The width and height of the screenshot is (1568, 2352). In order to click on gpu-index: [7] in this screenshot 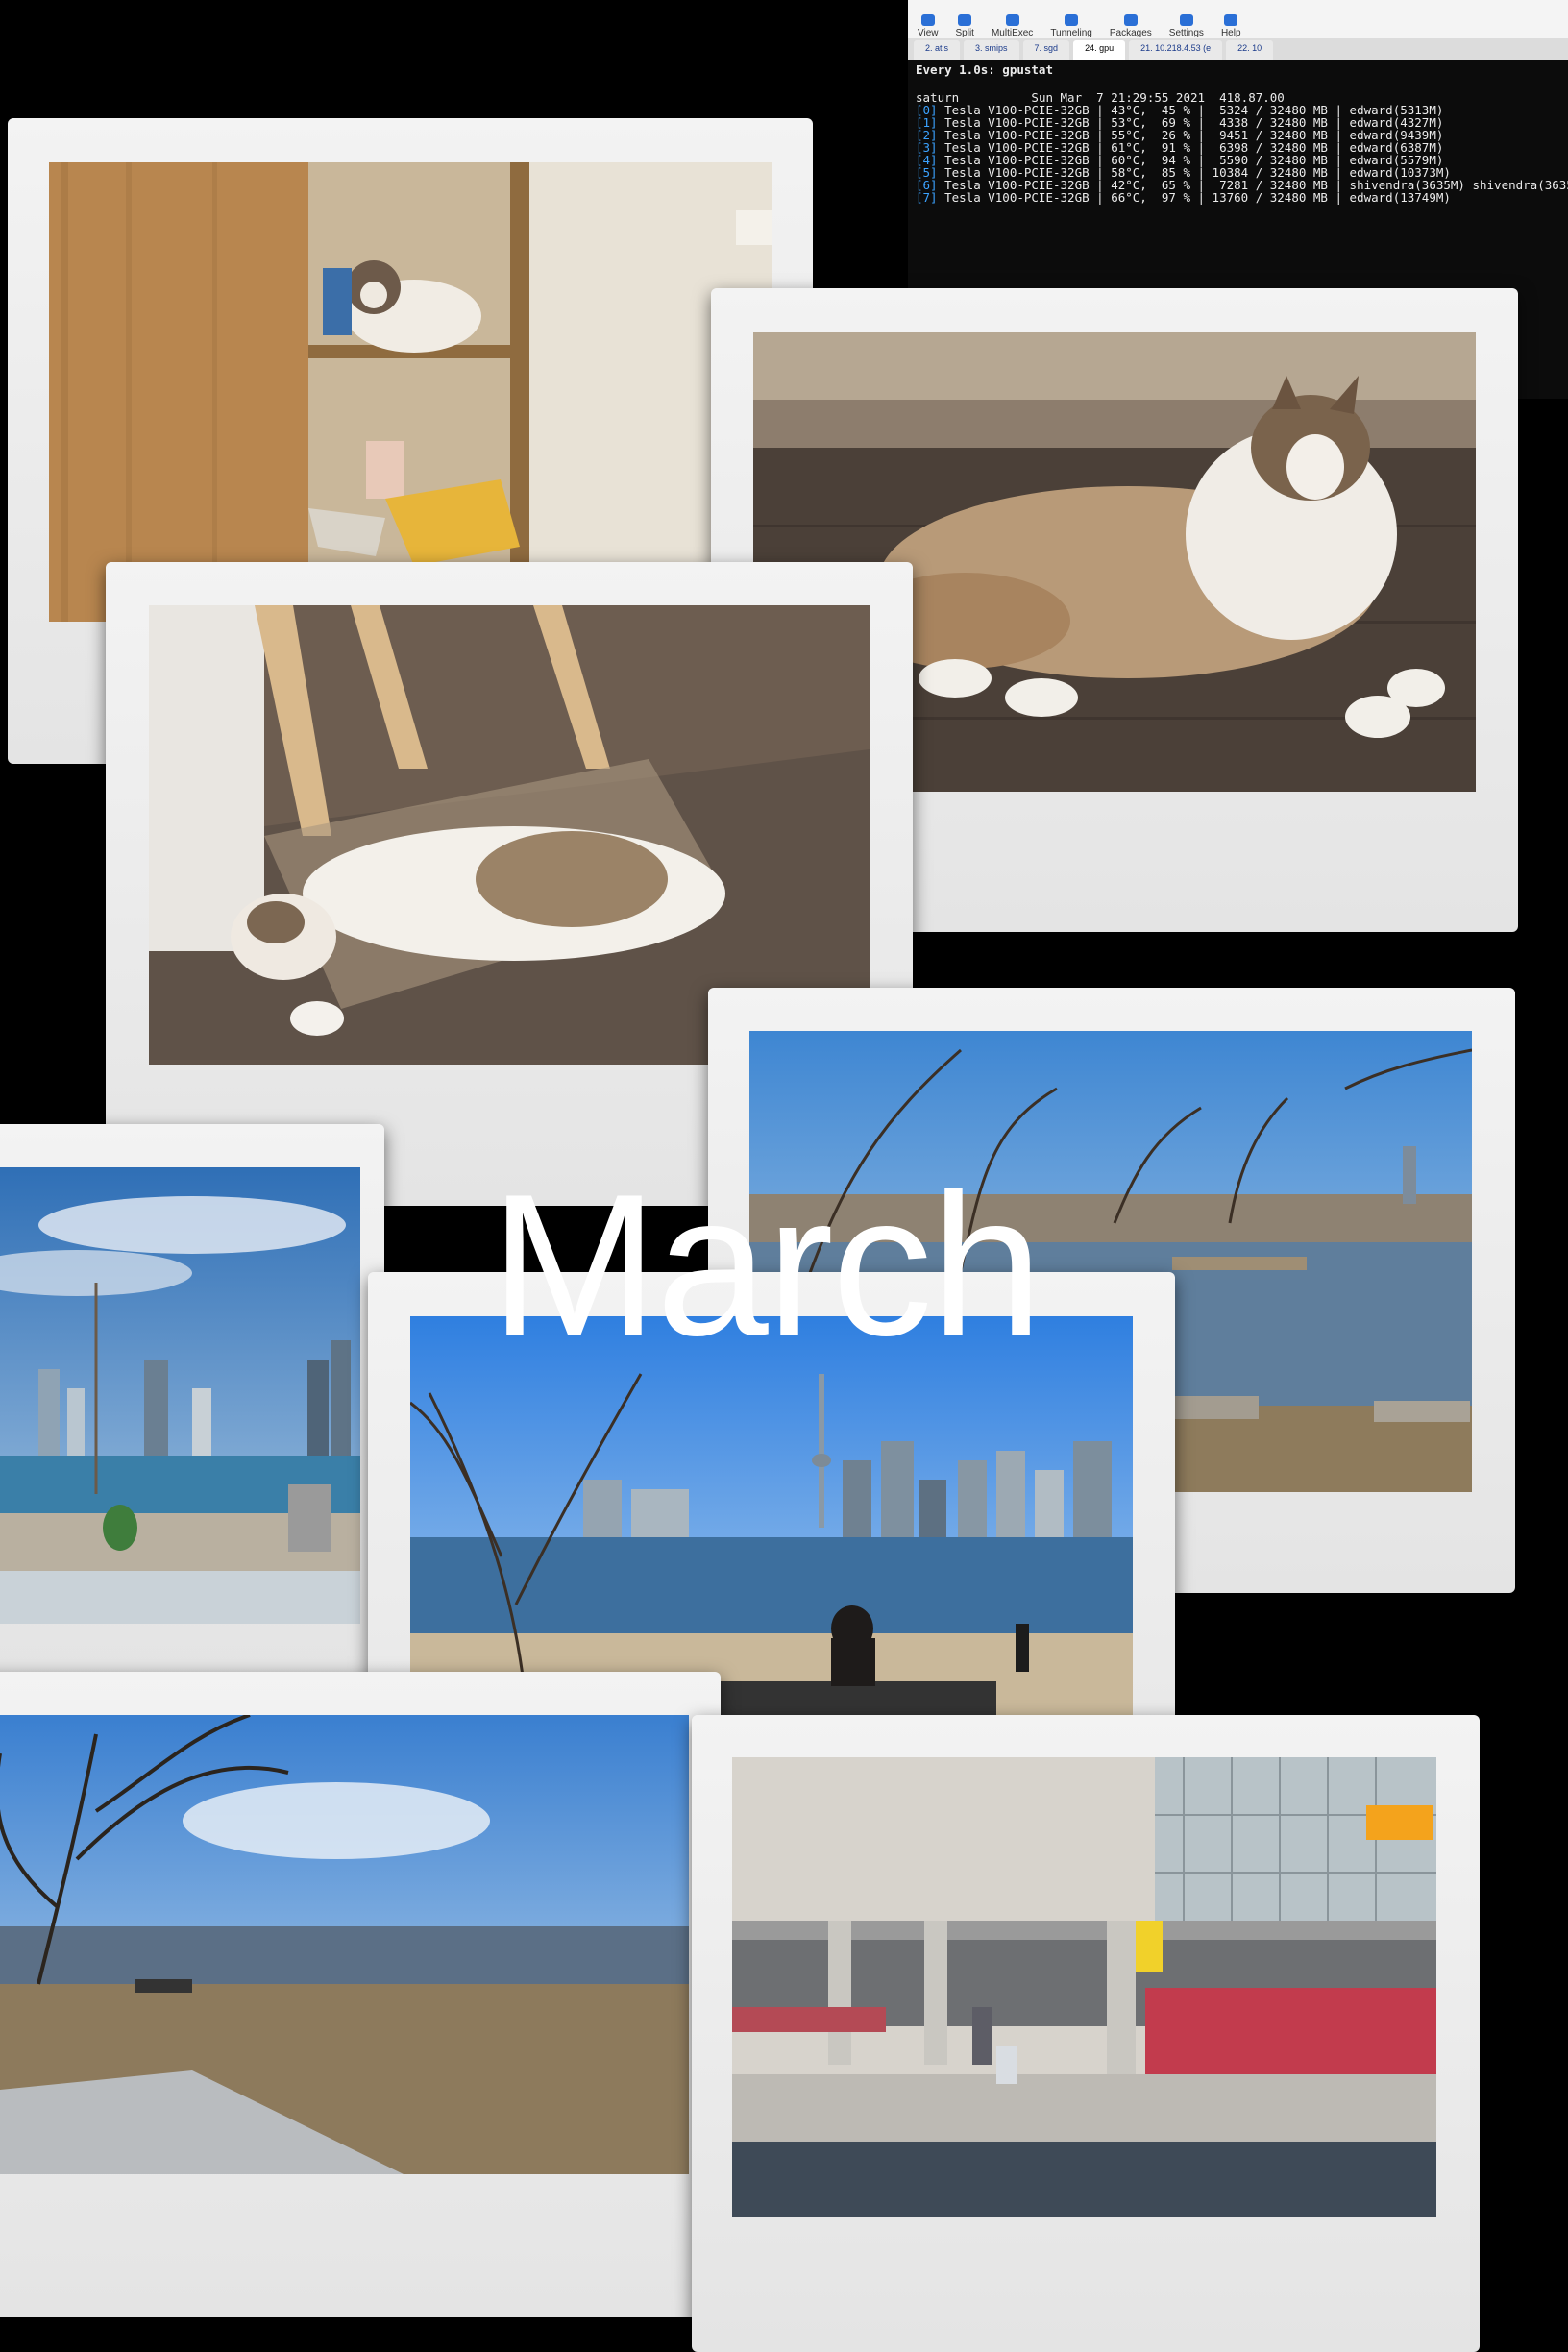, I will do `click(927, 198)`.